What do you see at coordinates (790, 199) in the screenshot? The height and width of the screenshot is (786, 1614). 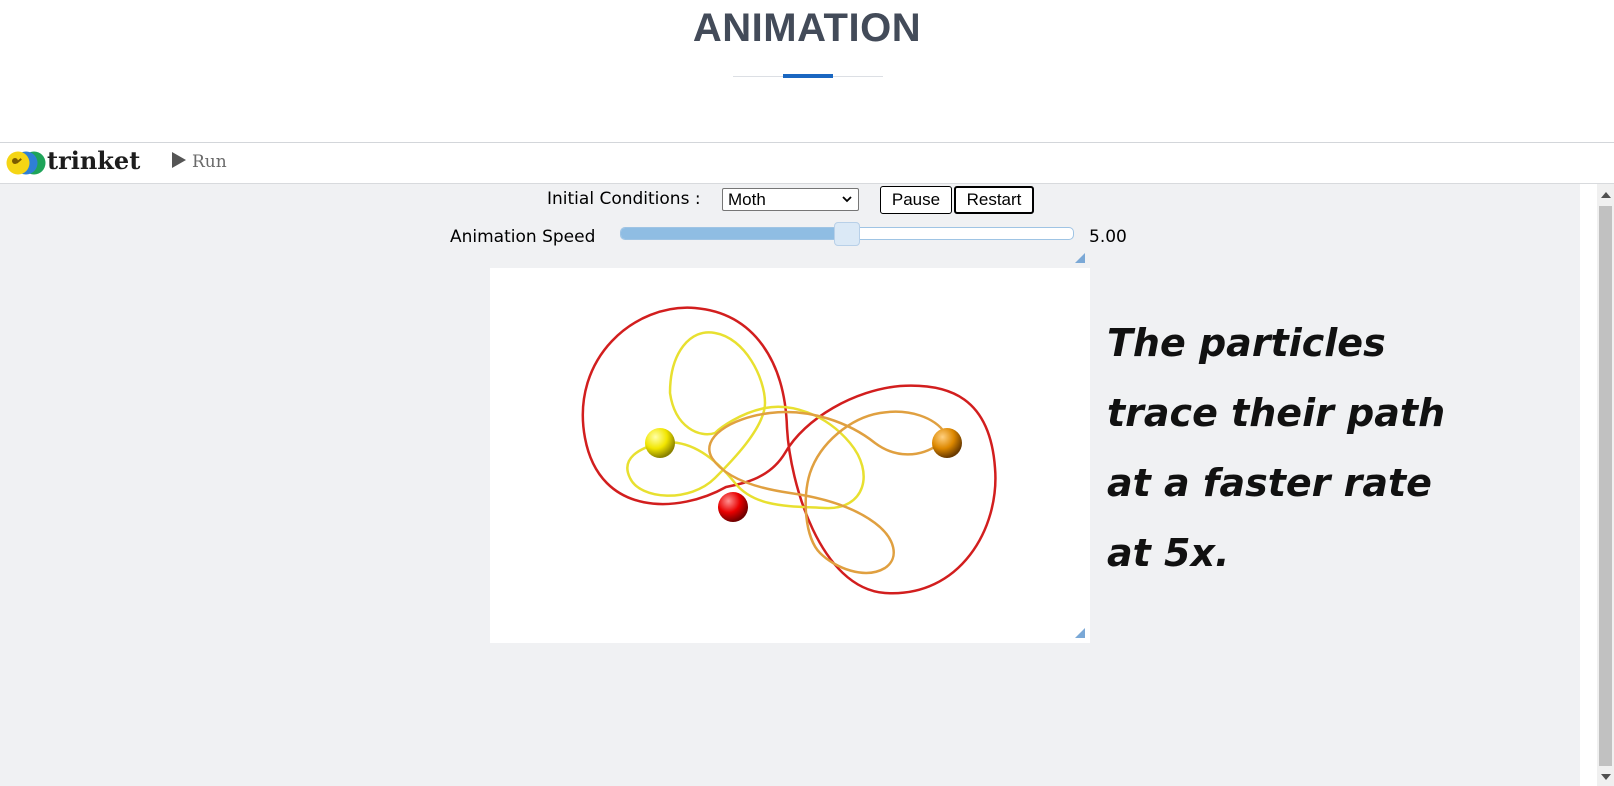 I see `initial-conditions-select: Moth` at bounding box center [790, 199].